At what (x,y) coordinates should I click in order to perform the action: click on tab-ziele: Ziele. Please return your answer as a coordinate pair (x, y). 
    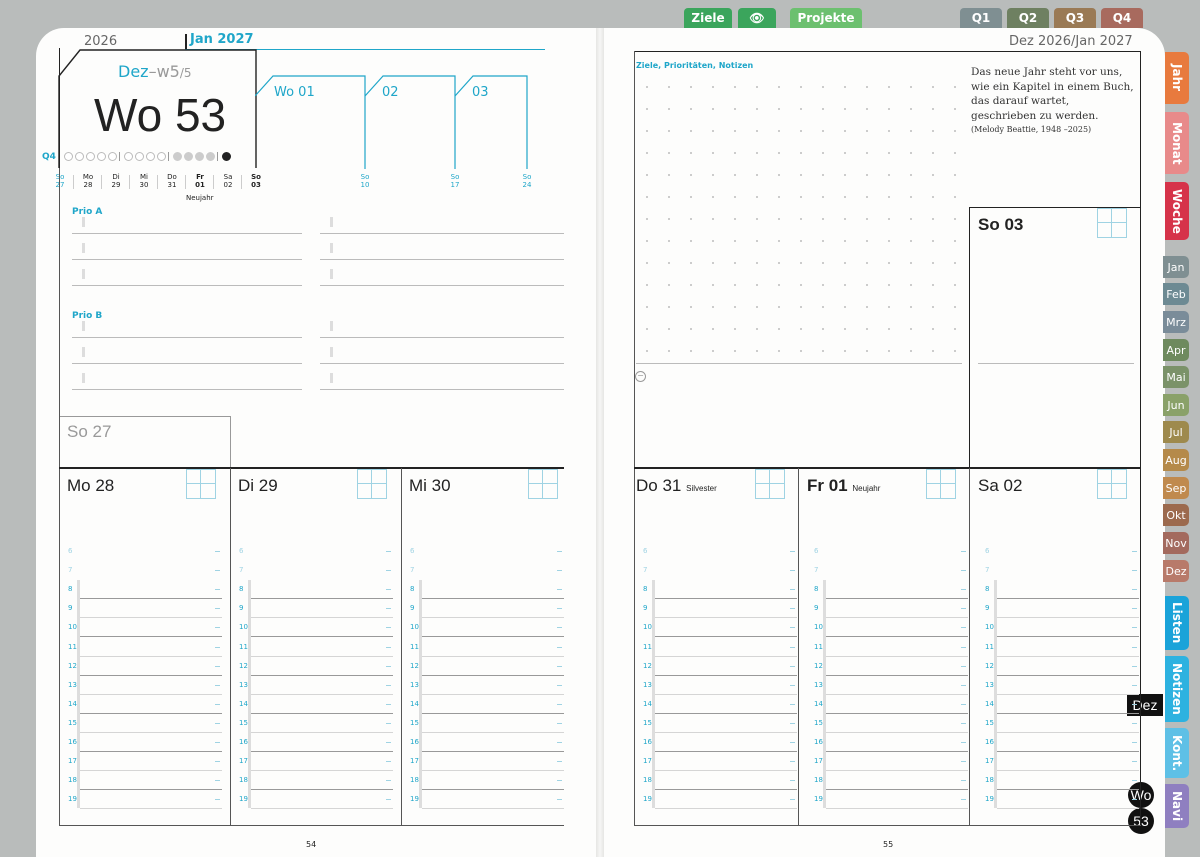
    Looking at the image, I should click on (708, 18).